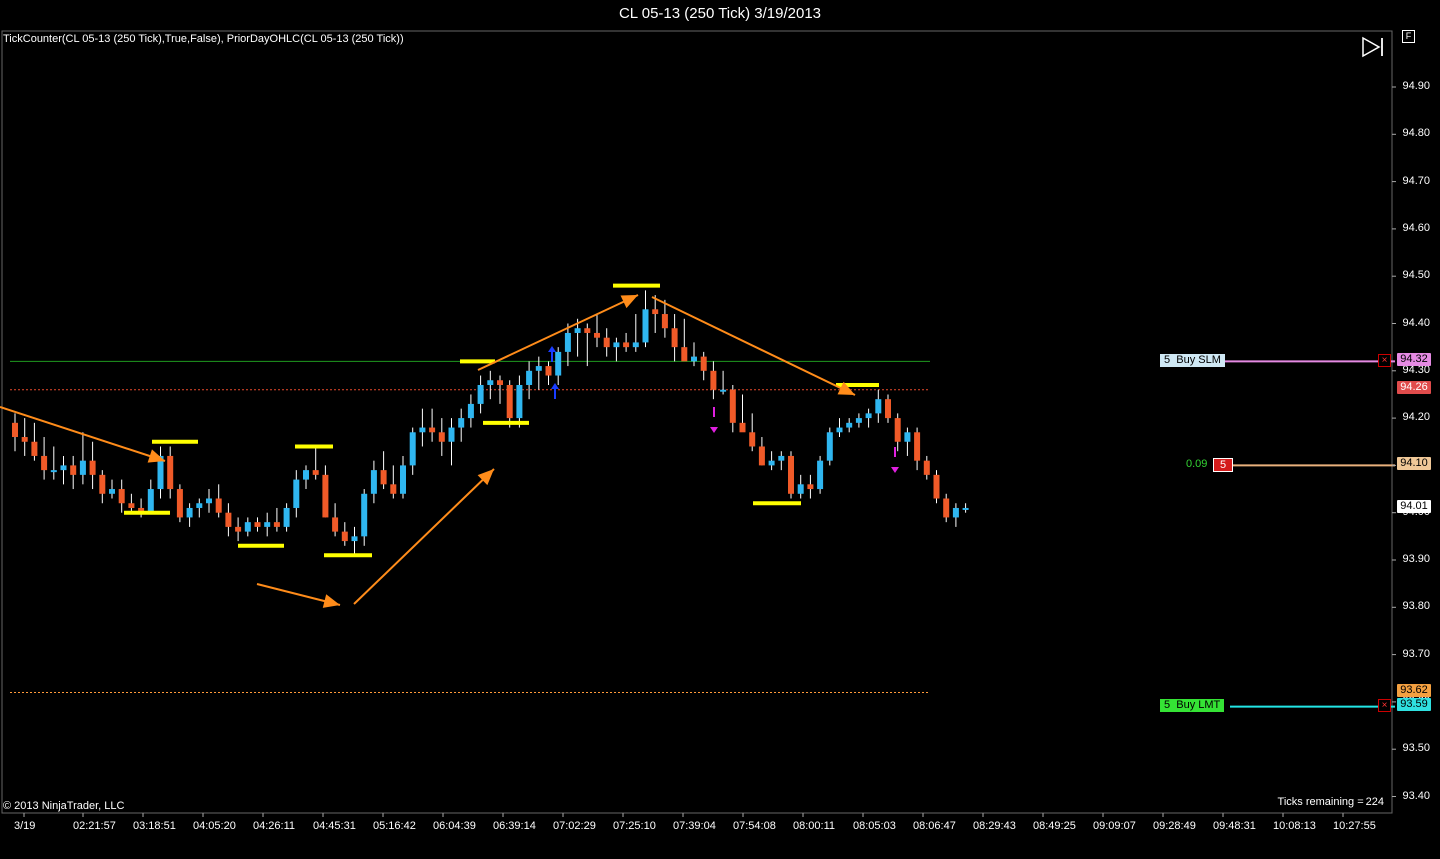 The width and height of the screenshot is (1440, 859). I want to click on price-axis-label: 94.70, so click(1416, 180).